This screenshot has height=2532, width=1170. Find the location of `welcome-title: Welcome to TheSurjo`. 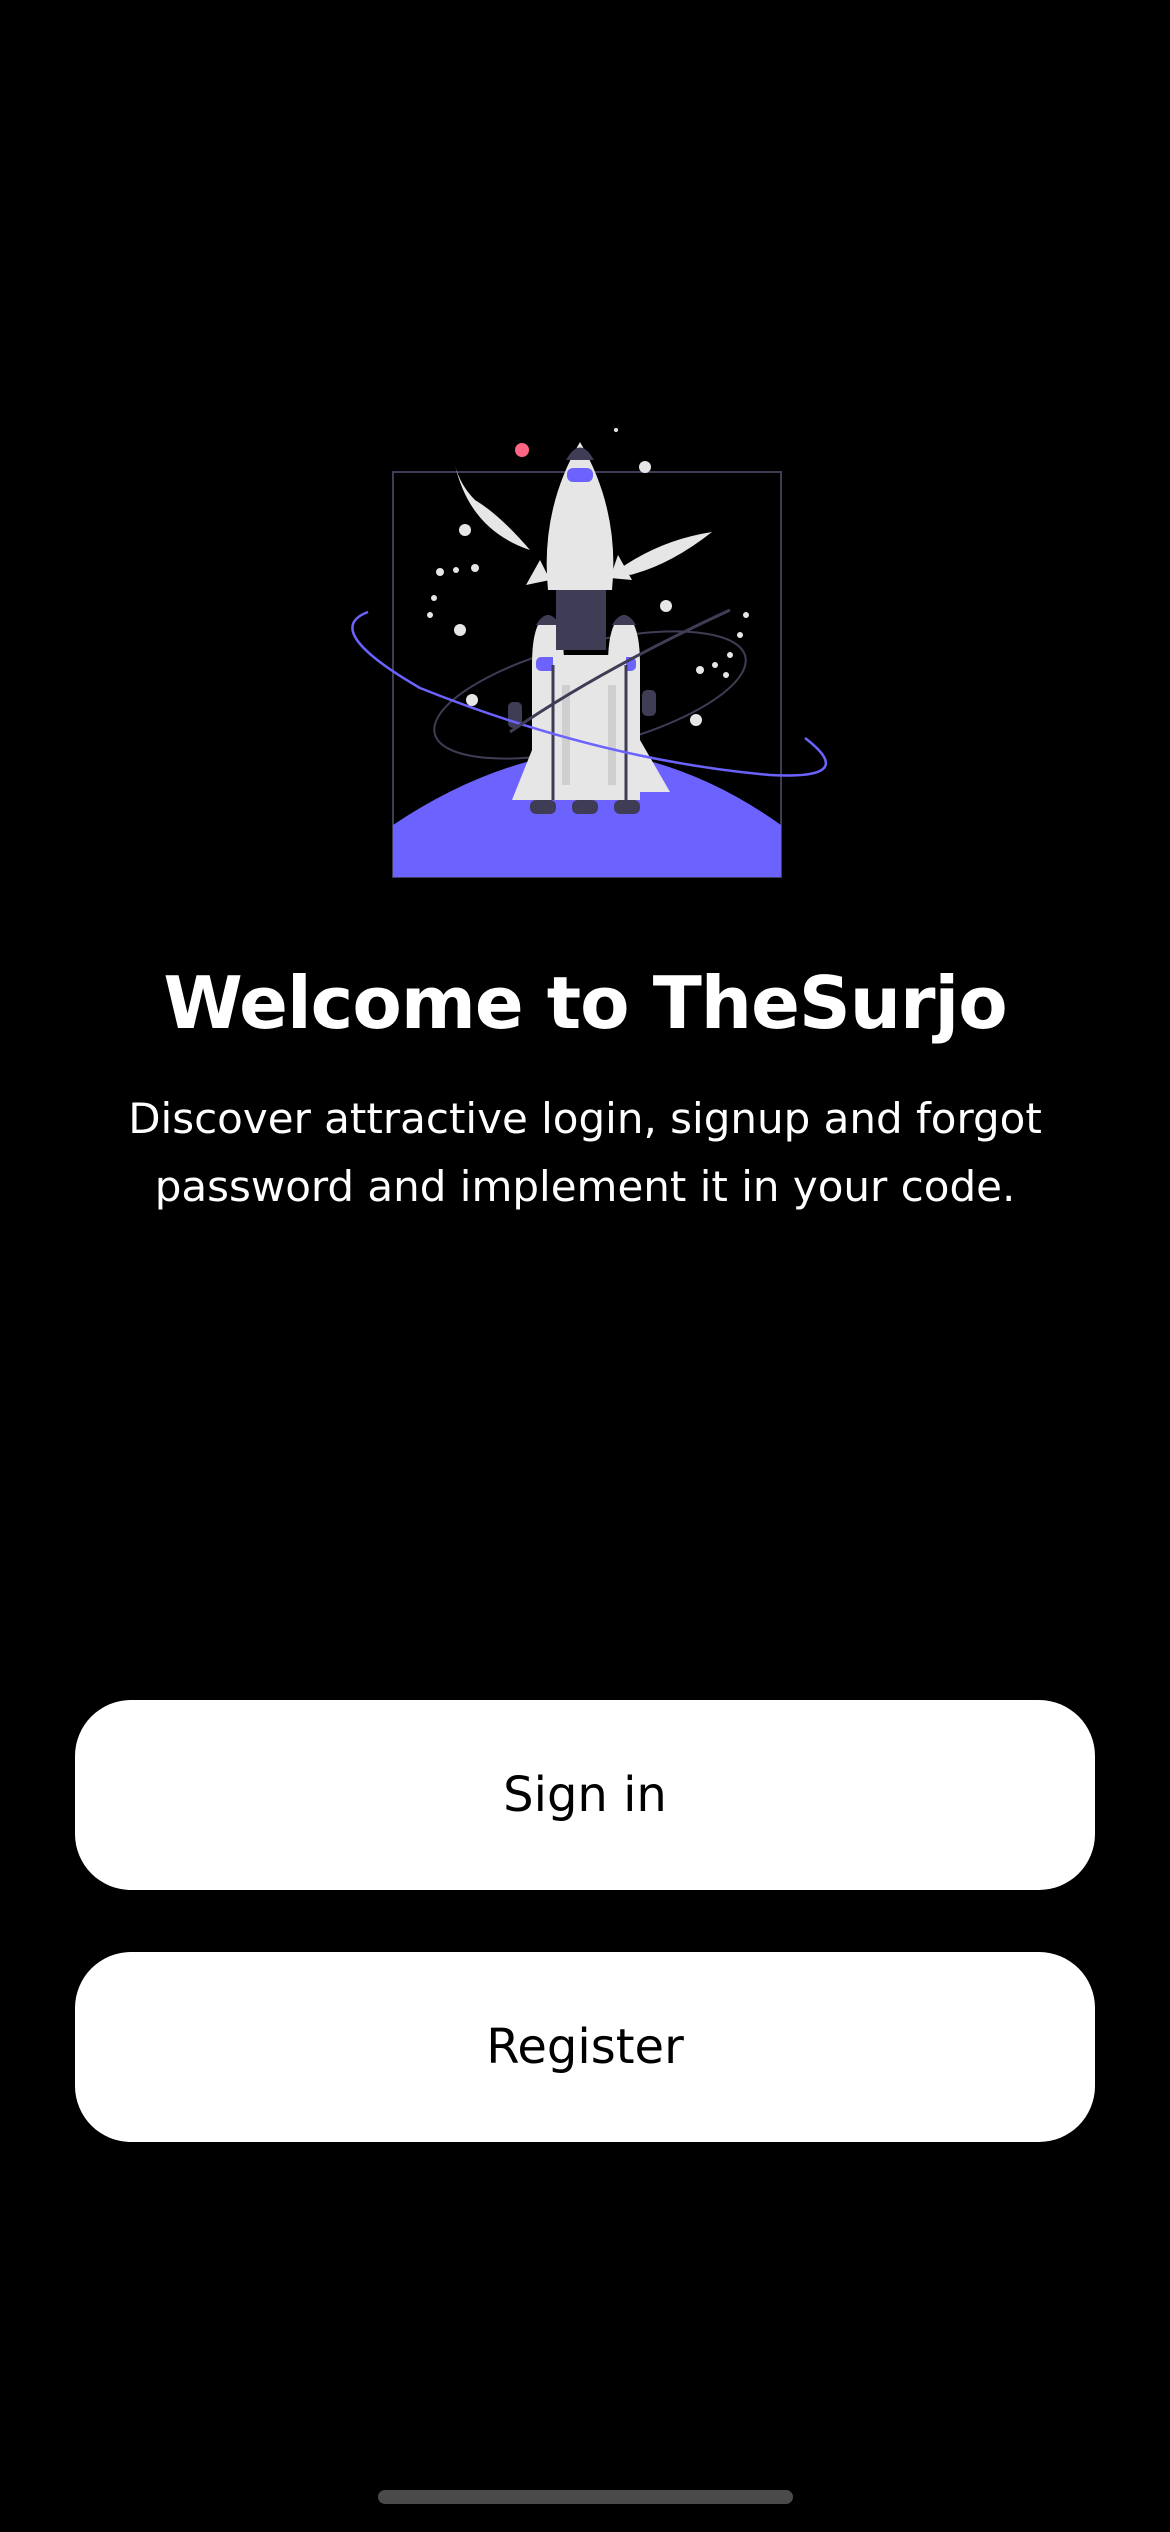

welcome-title: Welcome to TheSurjo is located at coordinates (585, 1003).